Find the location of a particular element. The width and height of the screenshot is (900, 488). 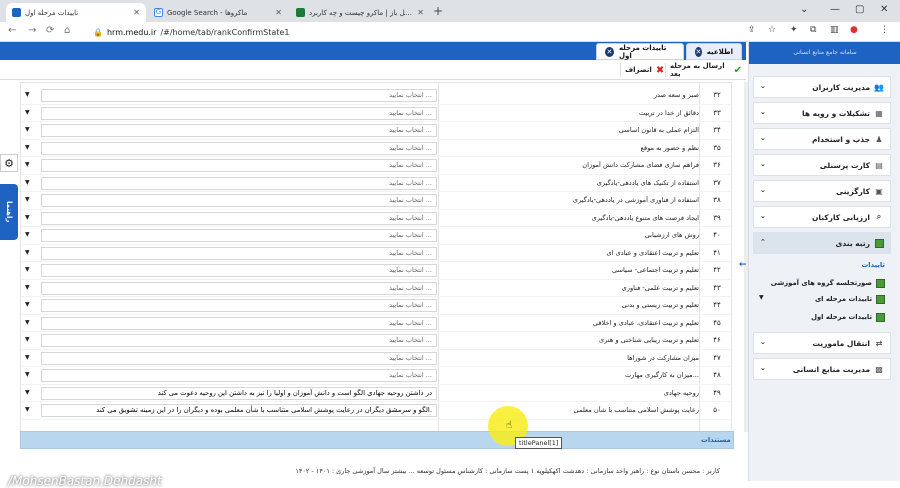

sidepanel-icon: ▥ is located at coordinates (834, 30).